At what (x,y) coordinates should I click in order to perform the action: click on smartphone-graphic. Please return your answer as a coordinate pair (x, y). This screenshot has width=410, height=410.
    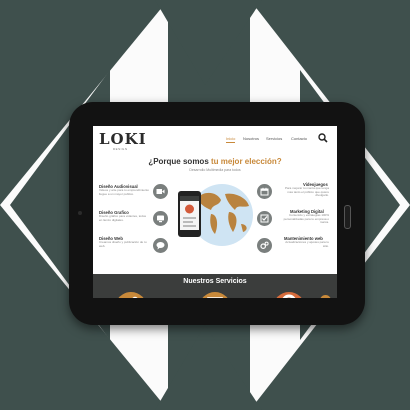
    Looking at the image, I should click on (189, 214).